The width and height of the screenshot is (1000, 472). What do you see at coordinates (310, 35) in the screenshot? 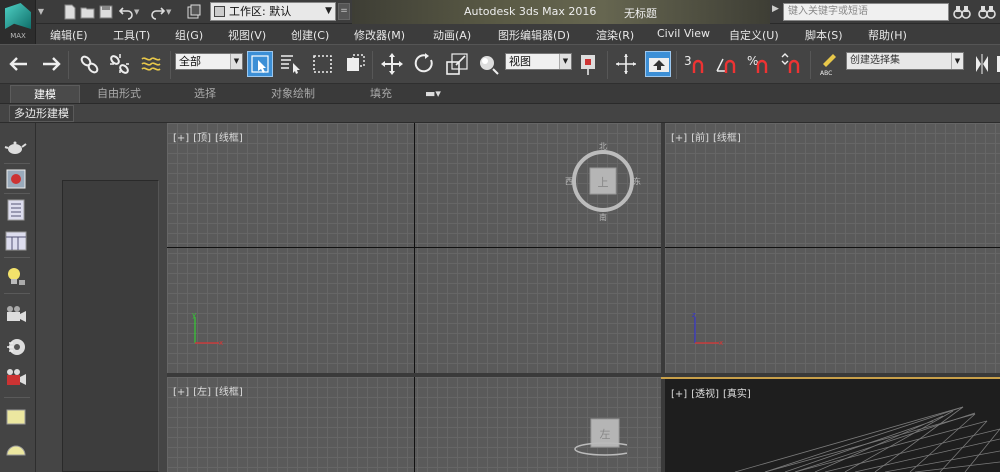
I see `menu-create: 创建(C)` at bounding box center [310, 35].